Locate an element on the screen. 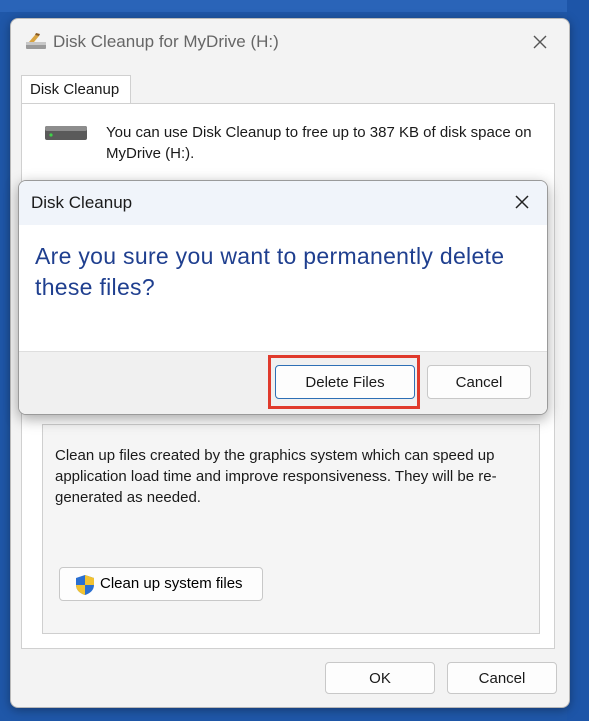 The image size is (589, 721). system-files-label: Clean up system files is located at coordinates (171, 583).